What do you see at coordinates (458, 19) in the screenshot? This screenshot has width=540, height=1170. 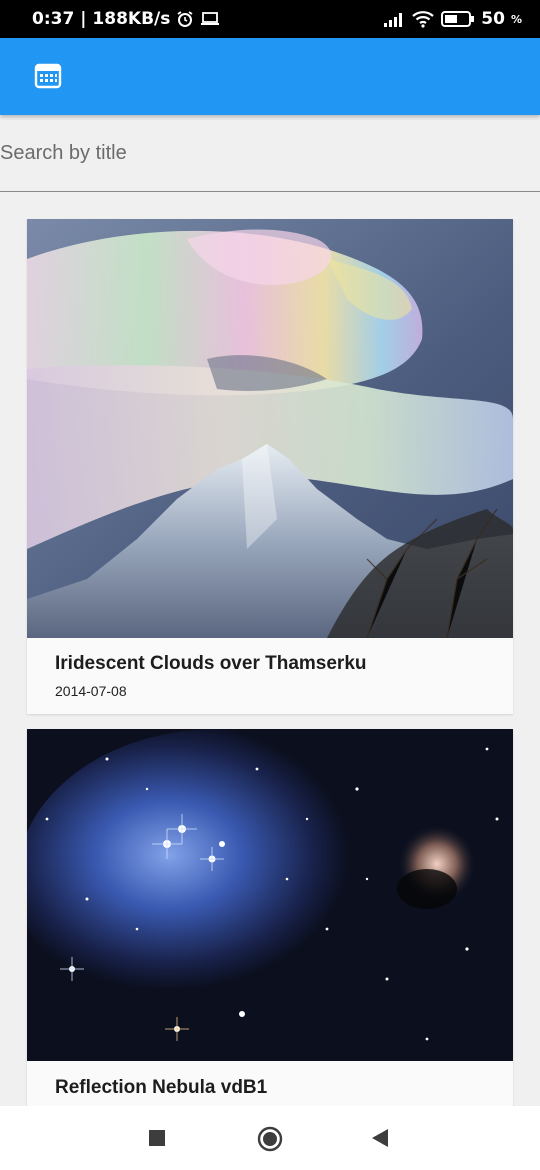 I see `battery-icon` at bounding box center [458, 19].